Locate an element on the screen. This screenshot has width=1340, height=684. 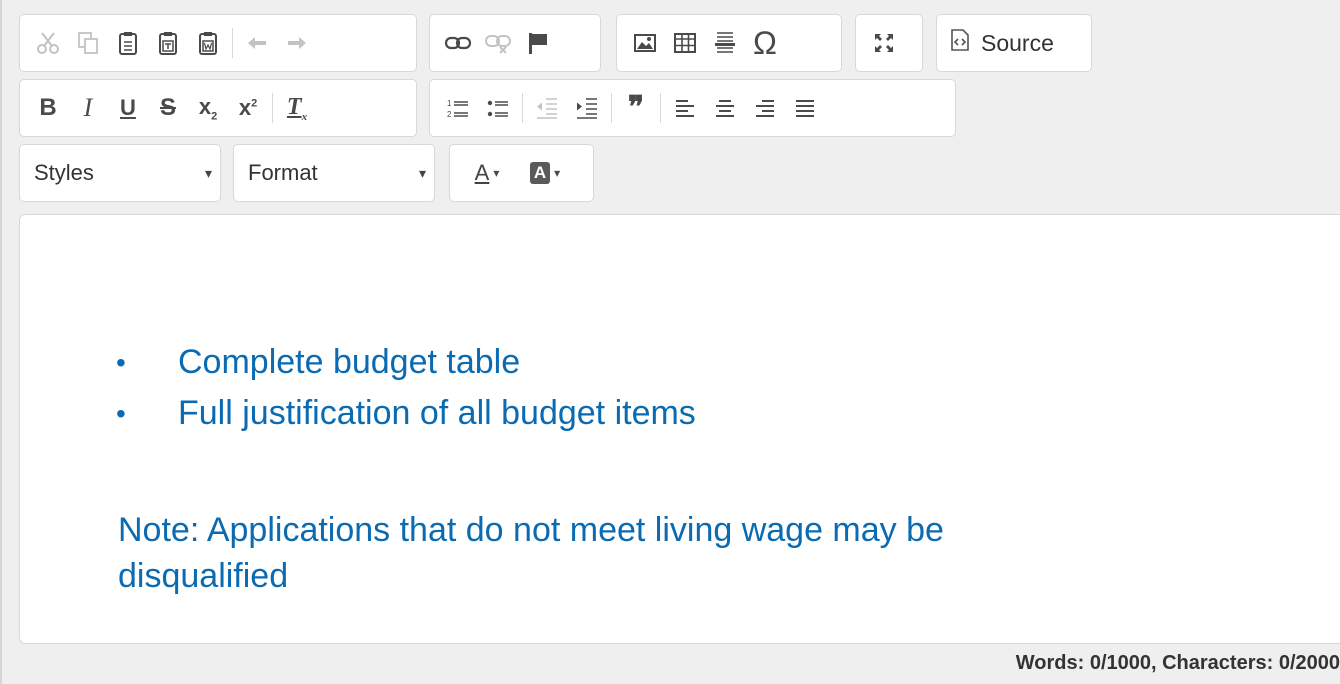
basicstyles-toolbar-group: B I U S x2 x2 Tx is located at coordinates (218, 108).